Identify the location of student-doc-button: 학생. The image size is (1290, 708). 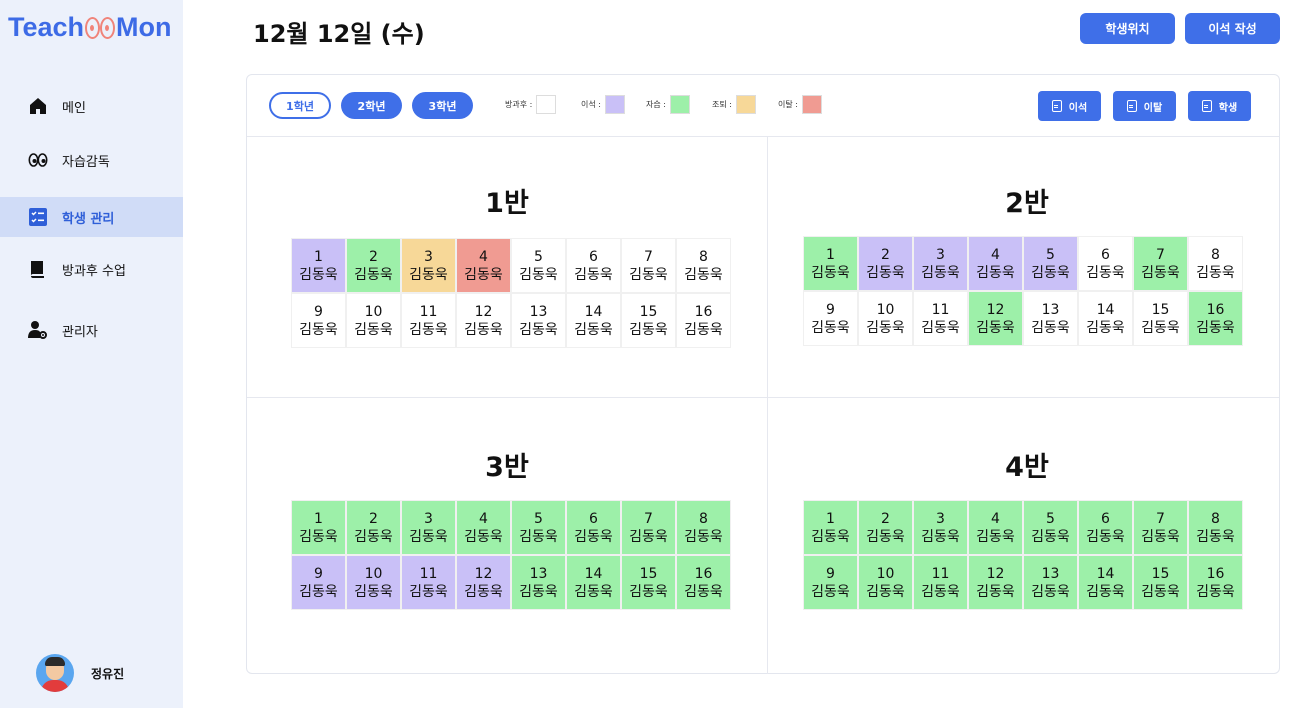
(1219, 106).